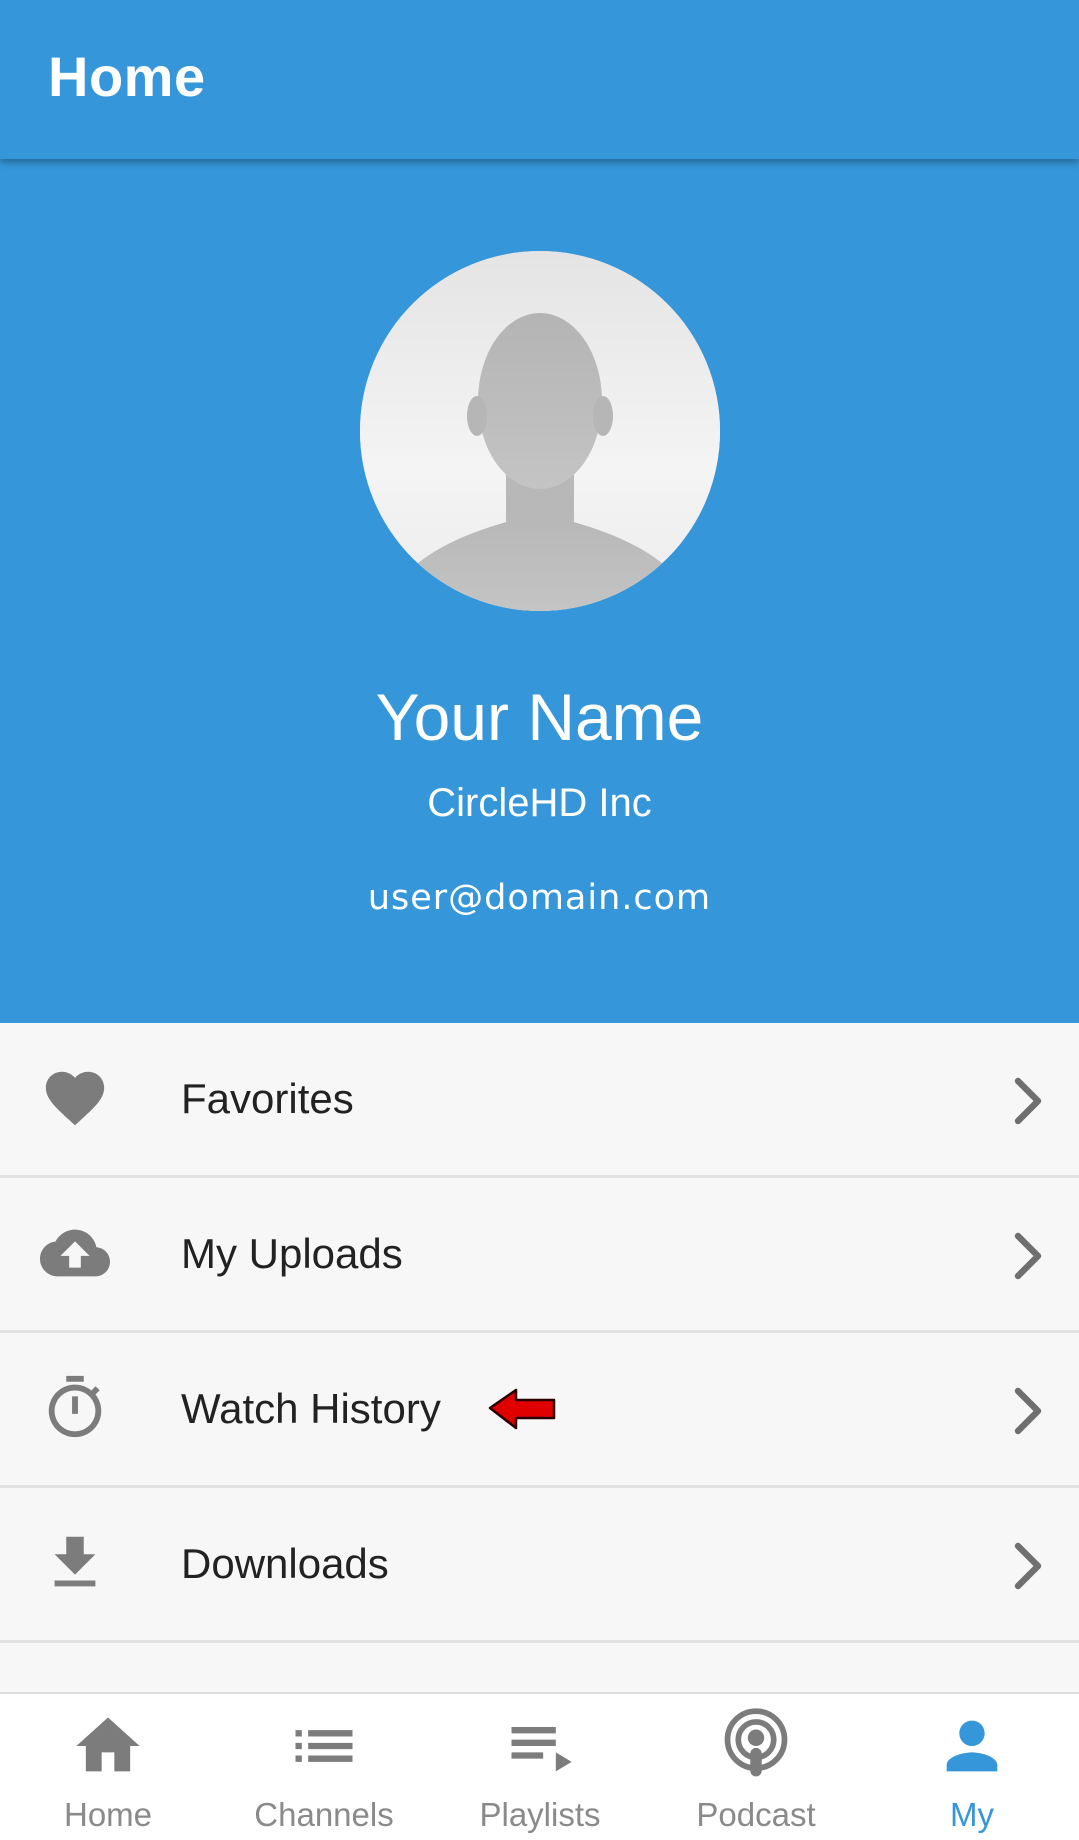 The image size is (1079, 1840). Describe the element at coordinates (324, 1746) in the screenshot. I see `list-icon` at that location.